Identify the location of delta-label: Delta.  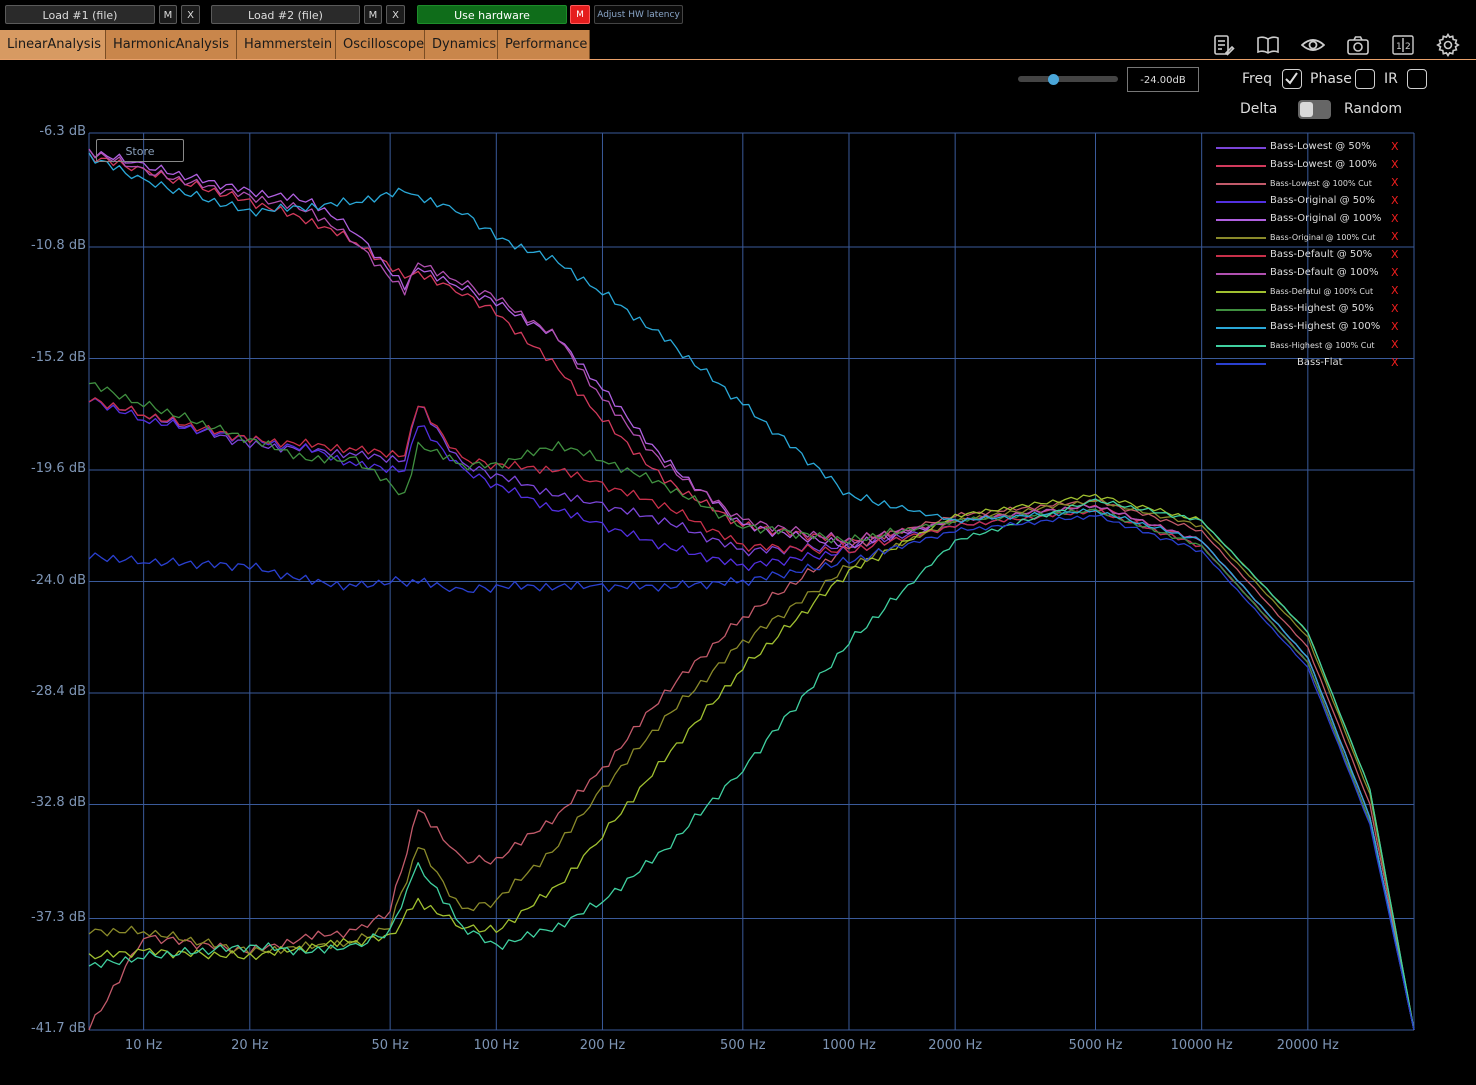
(1259, 109).